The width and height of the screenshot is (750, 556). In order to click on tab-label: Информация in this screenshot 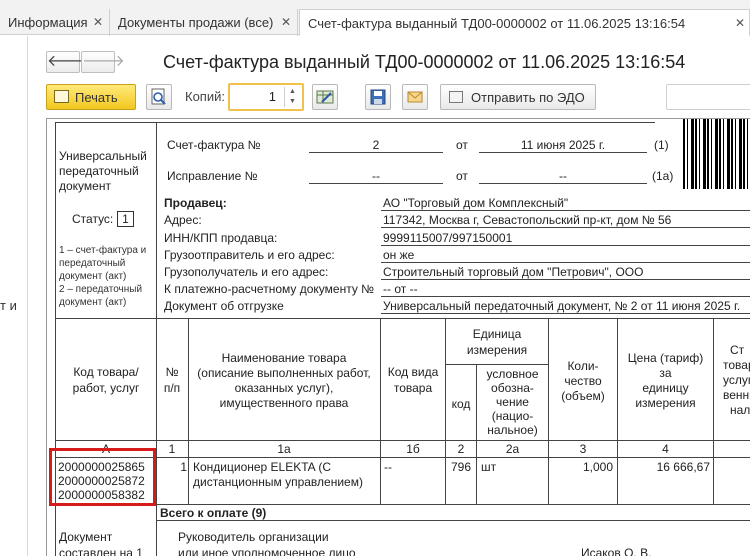, I will do `click(48, 22)`.